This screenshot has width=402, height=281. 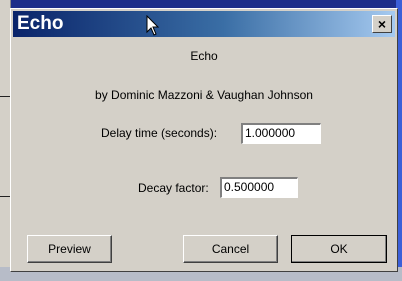 I want to click on cancel-button: Cancel, so click(x=230, y=249).